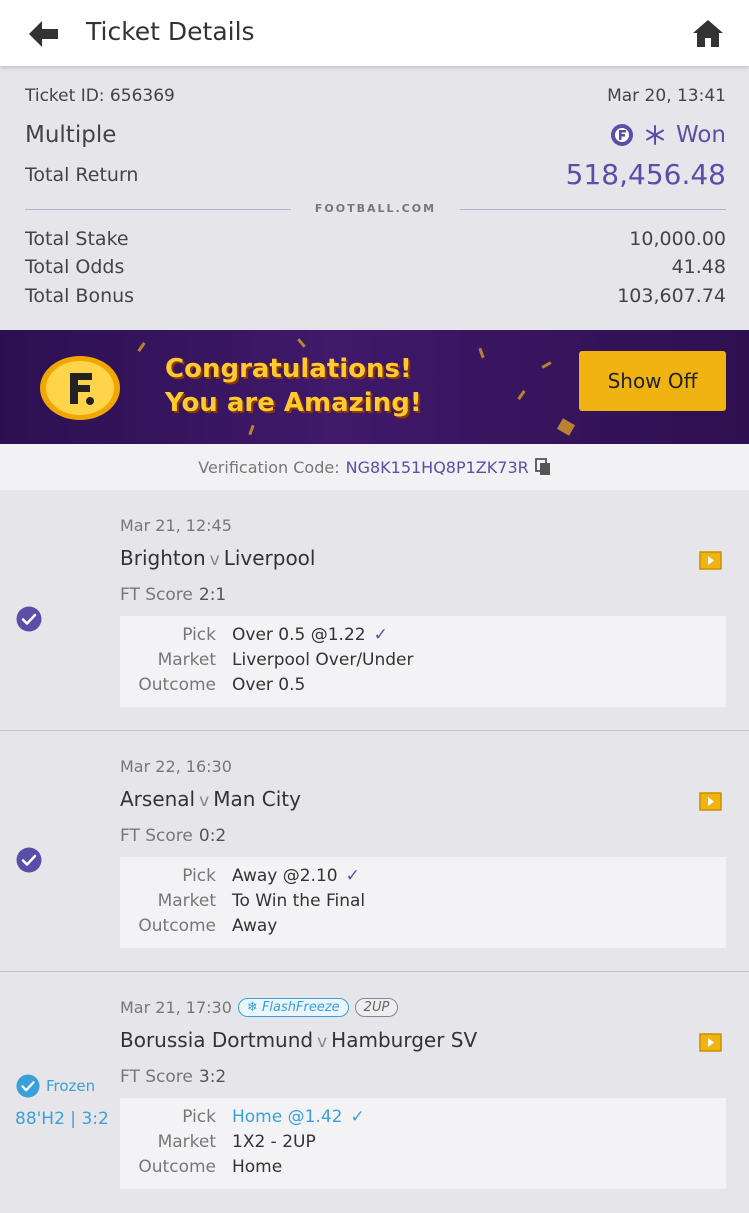 The height and width of the screenshot is (1213, 749). What do you see at coordinates (43, 34) in the screenshot?
I see `back-arrow-icon` at bounding box center [43, 34].